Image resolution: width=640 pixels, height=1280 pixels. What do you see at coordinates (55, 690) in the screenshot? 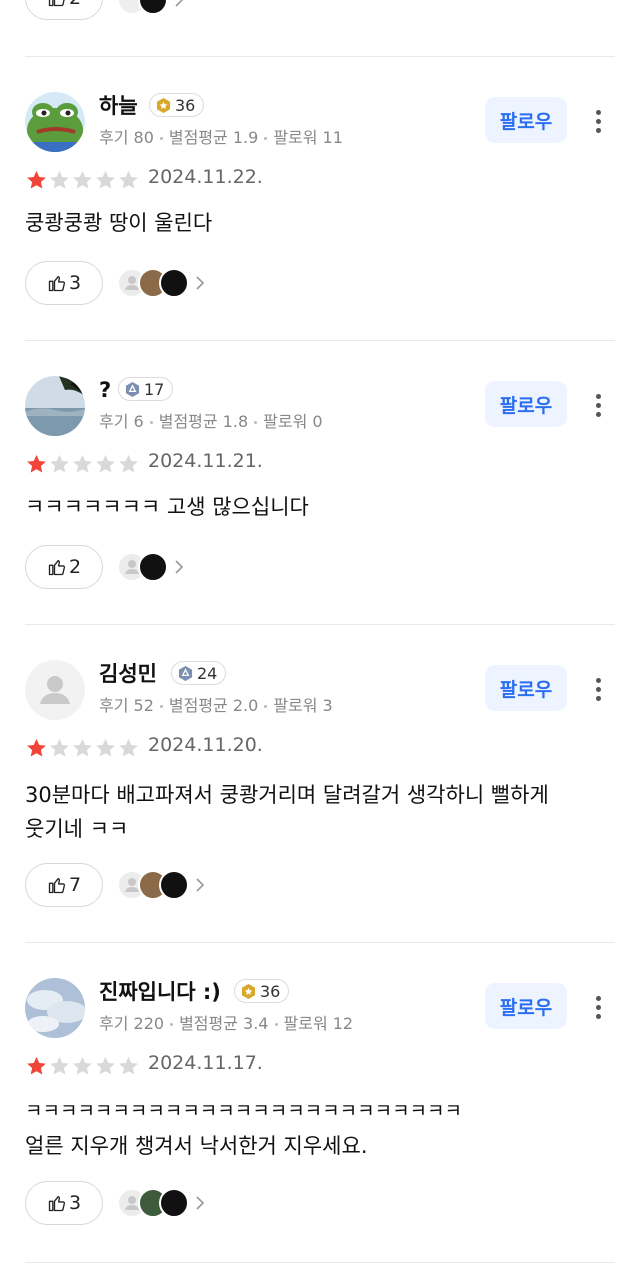
I see `default-user-icon` at bounding box center [55, 690].